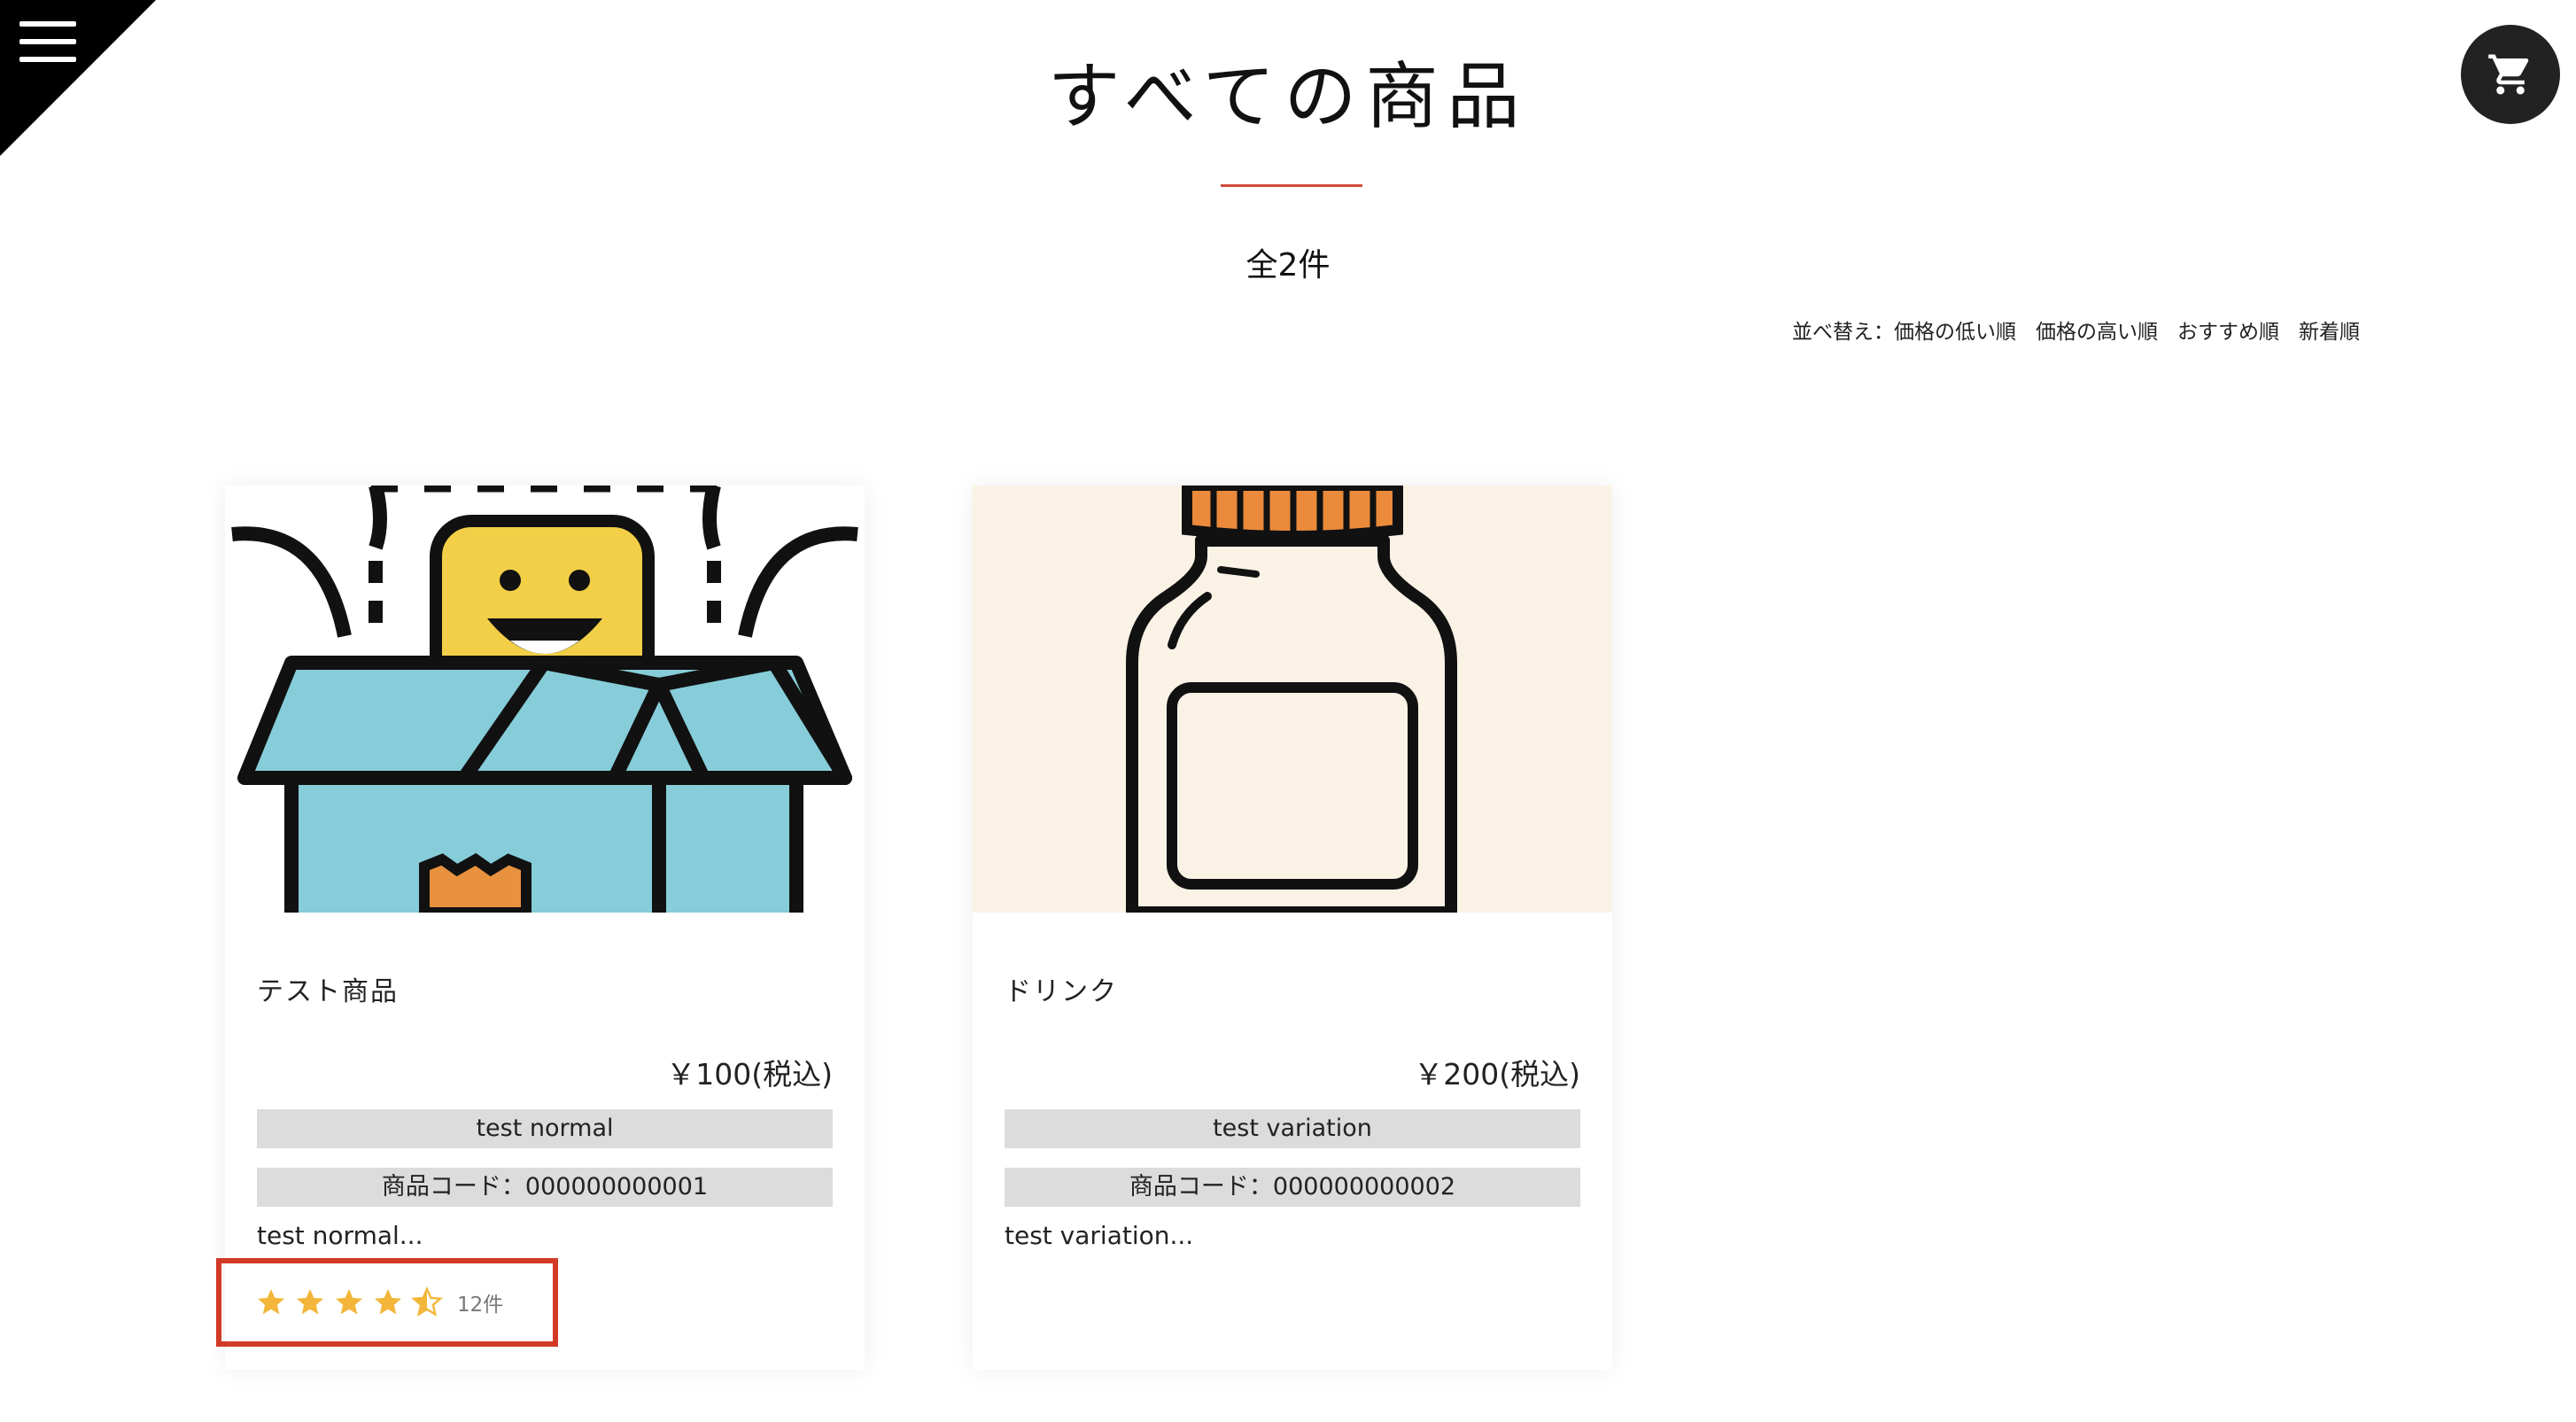 This screenshot has height=1422, width=2576. Describe the element at coordinates (1061, 988) in the screenshot. I see `product-name: ドリンク` at that location.